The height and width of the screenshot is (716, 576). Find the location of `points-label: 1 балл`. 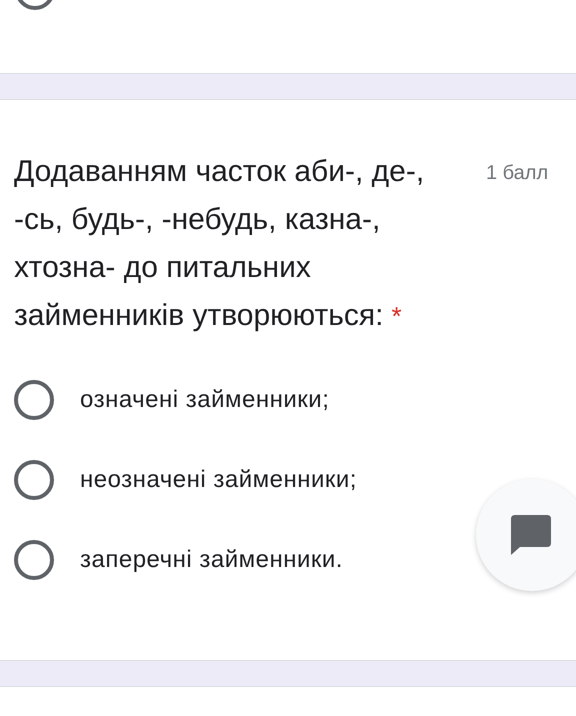

points-label: 1 балл is located at coordinates (517, 173).